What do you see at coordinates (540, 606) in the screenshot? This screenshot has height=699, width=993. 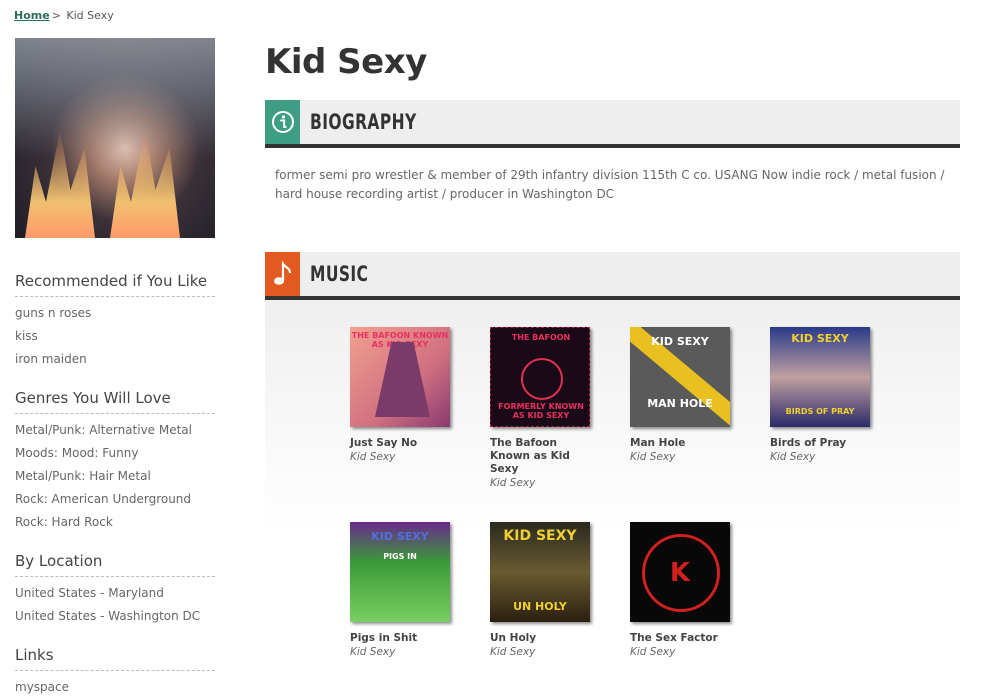 I see `album-cover-text: UN HOLY` at bounding box center [540, 606].